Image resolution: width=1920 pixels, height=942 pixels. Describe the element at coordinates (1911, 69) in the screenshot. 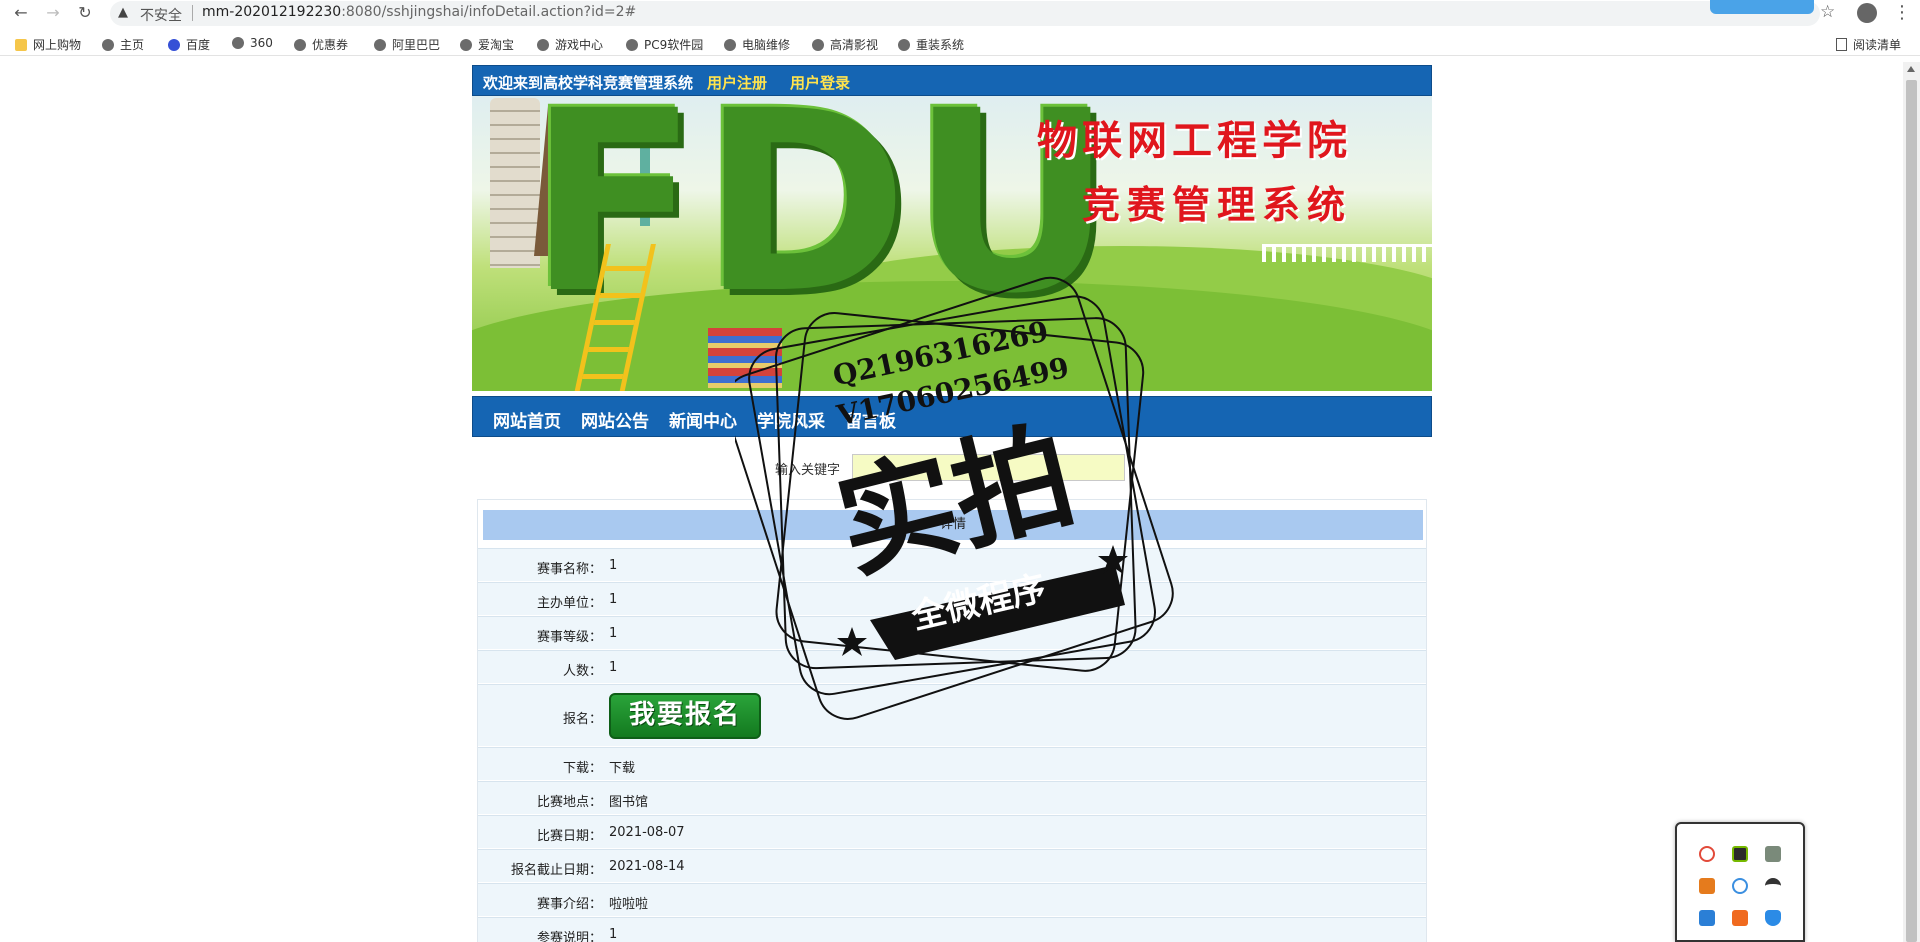

I see `scroll-up-icon` at that location.